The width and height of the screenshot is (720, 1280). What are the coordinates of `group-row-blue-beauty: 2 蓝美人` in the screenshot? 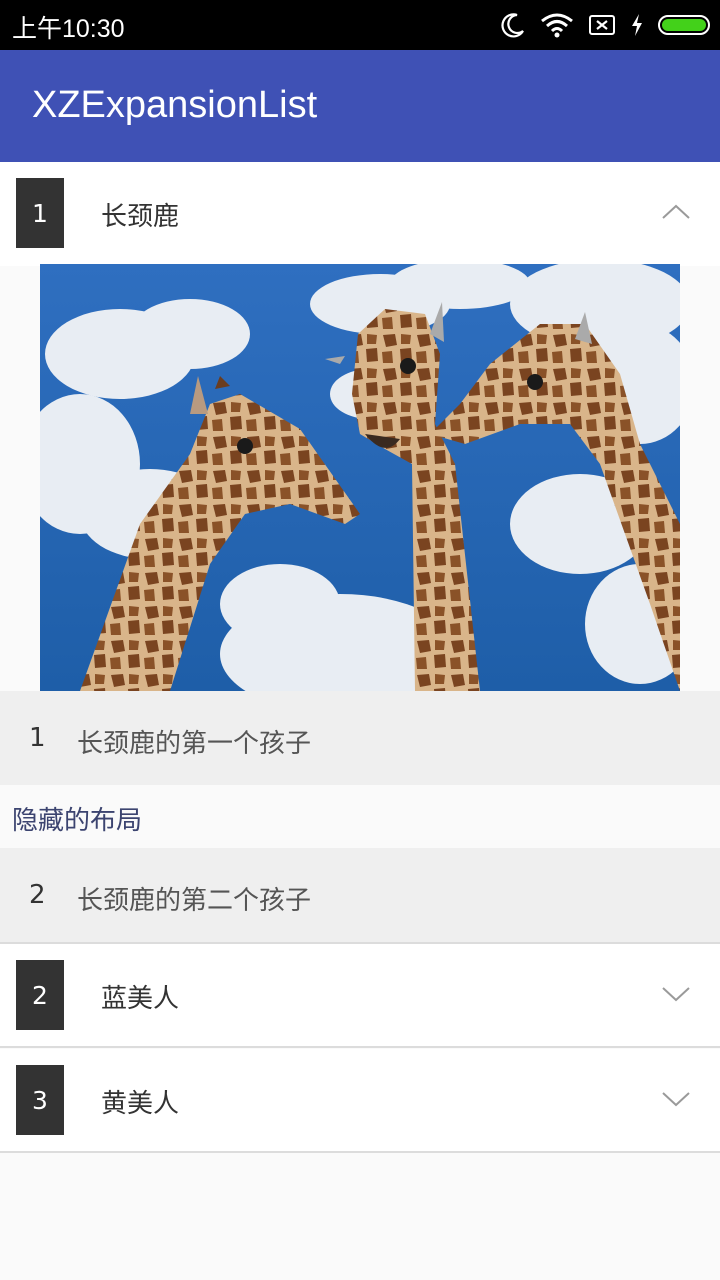 It's located at (360, 996).